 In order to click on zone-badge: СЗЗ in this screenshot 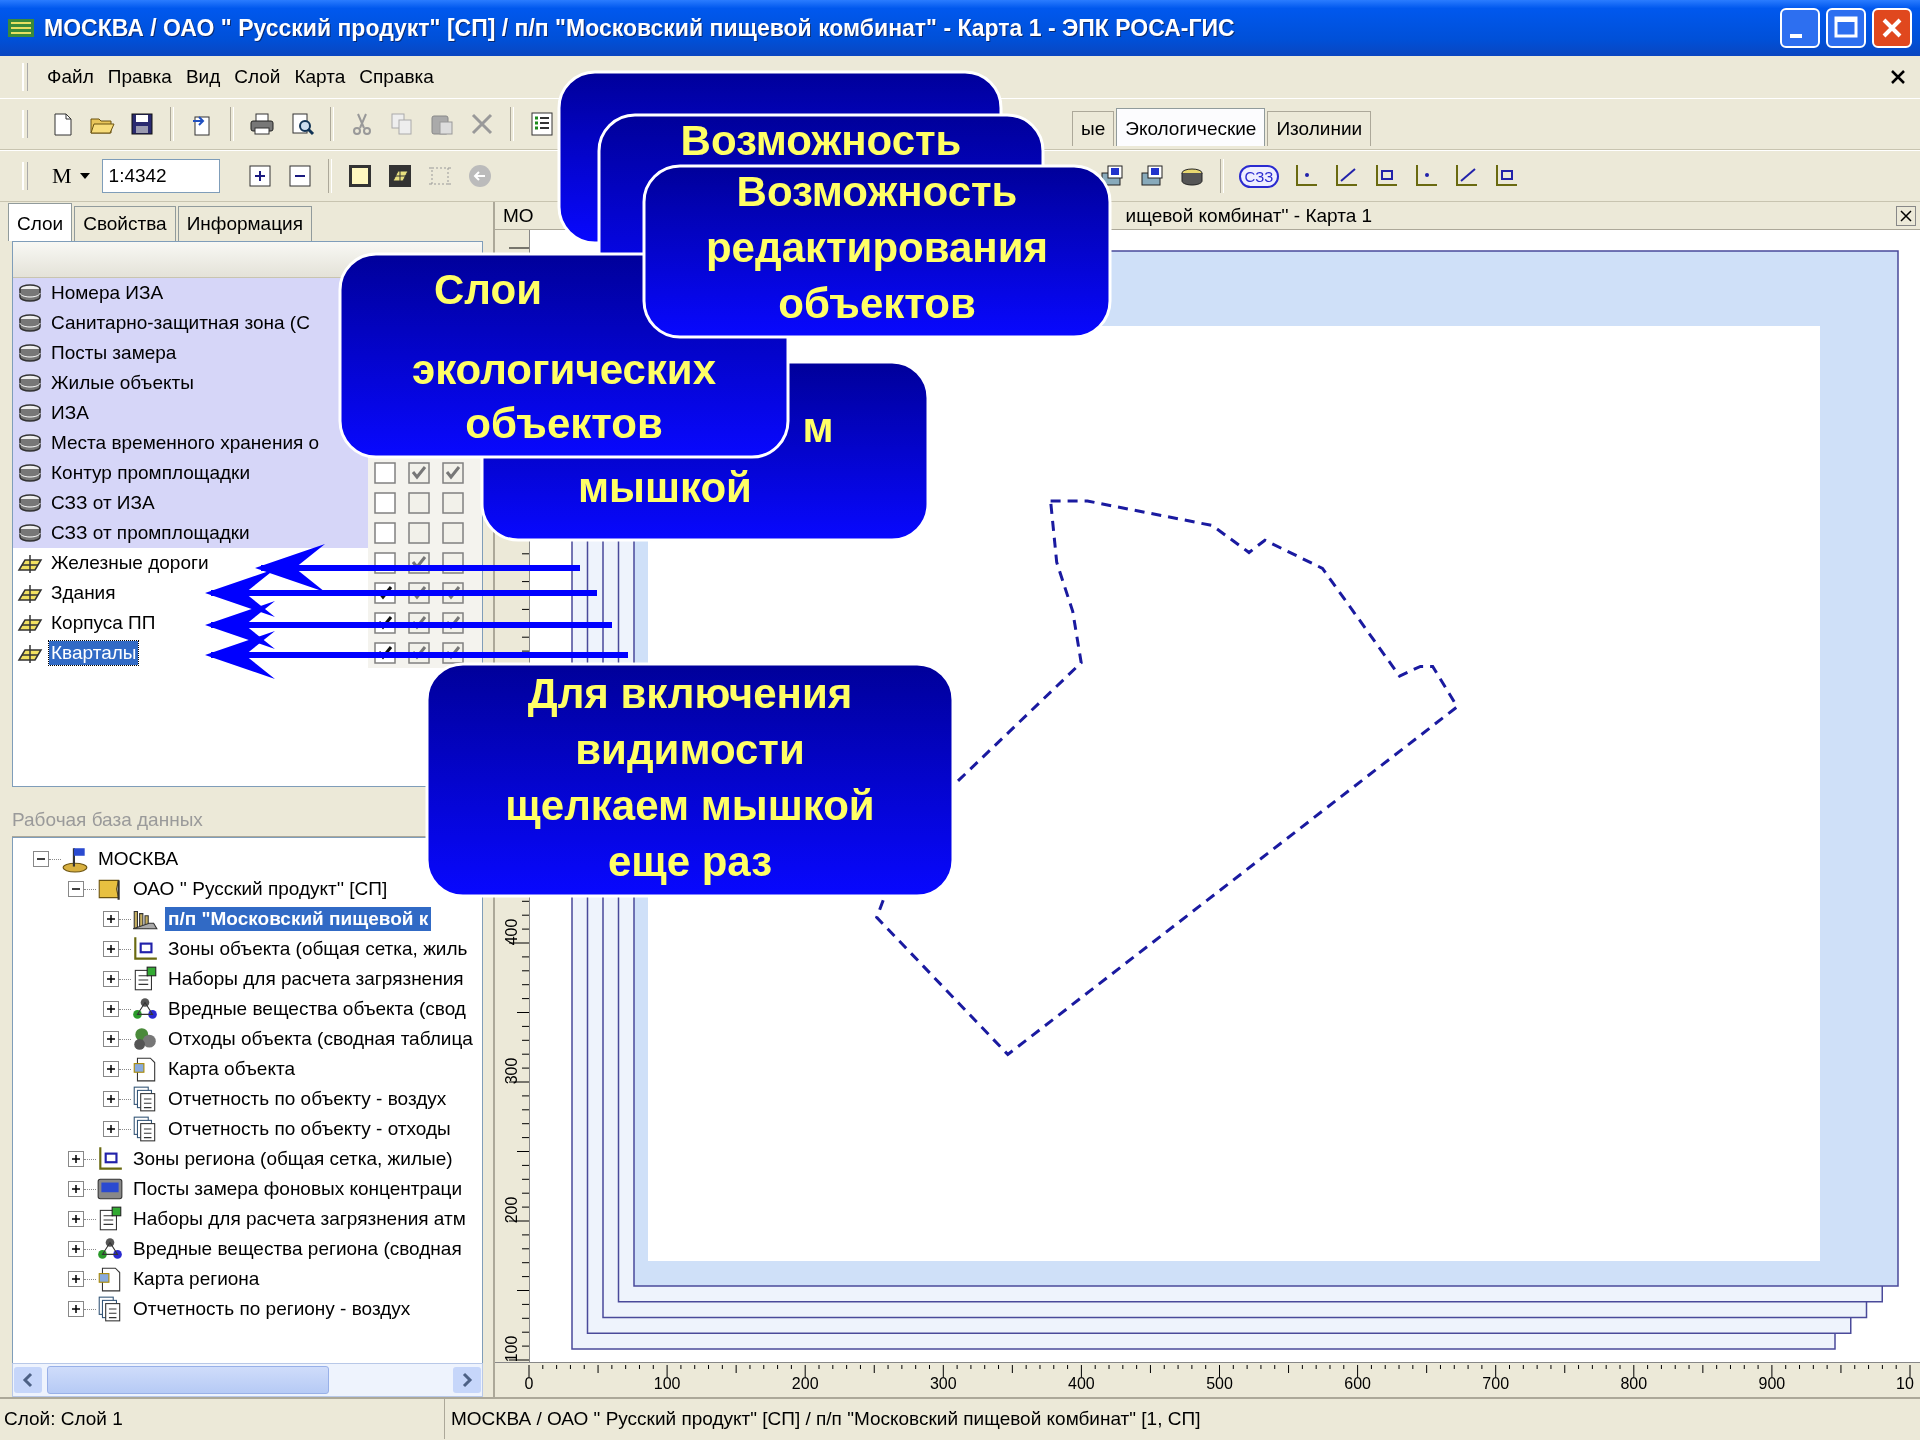, I will do `click(1259, 176)`.